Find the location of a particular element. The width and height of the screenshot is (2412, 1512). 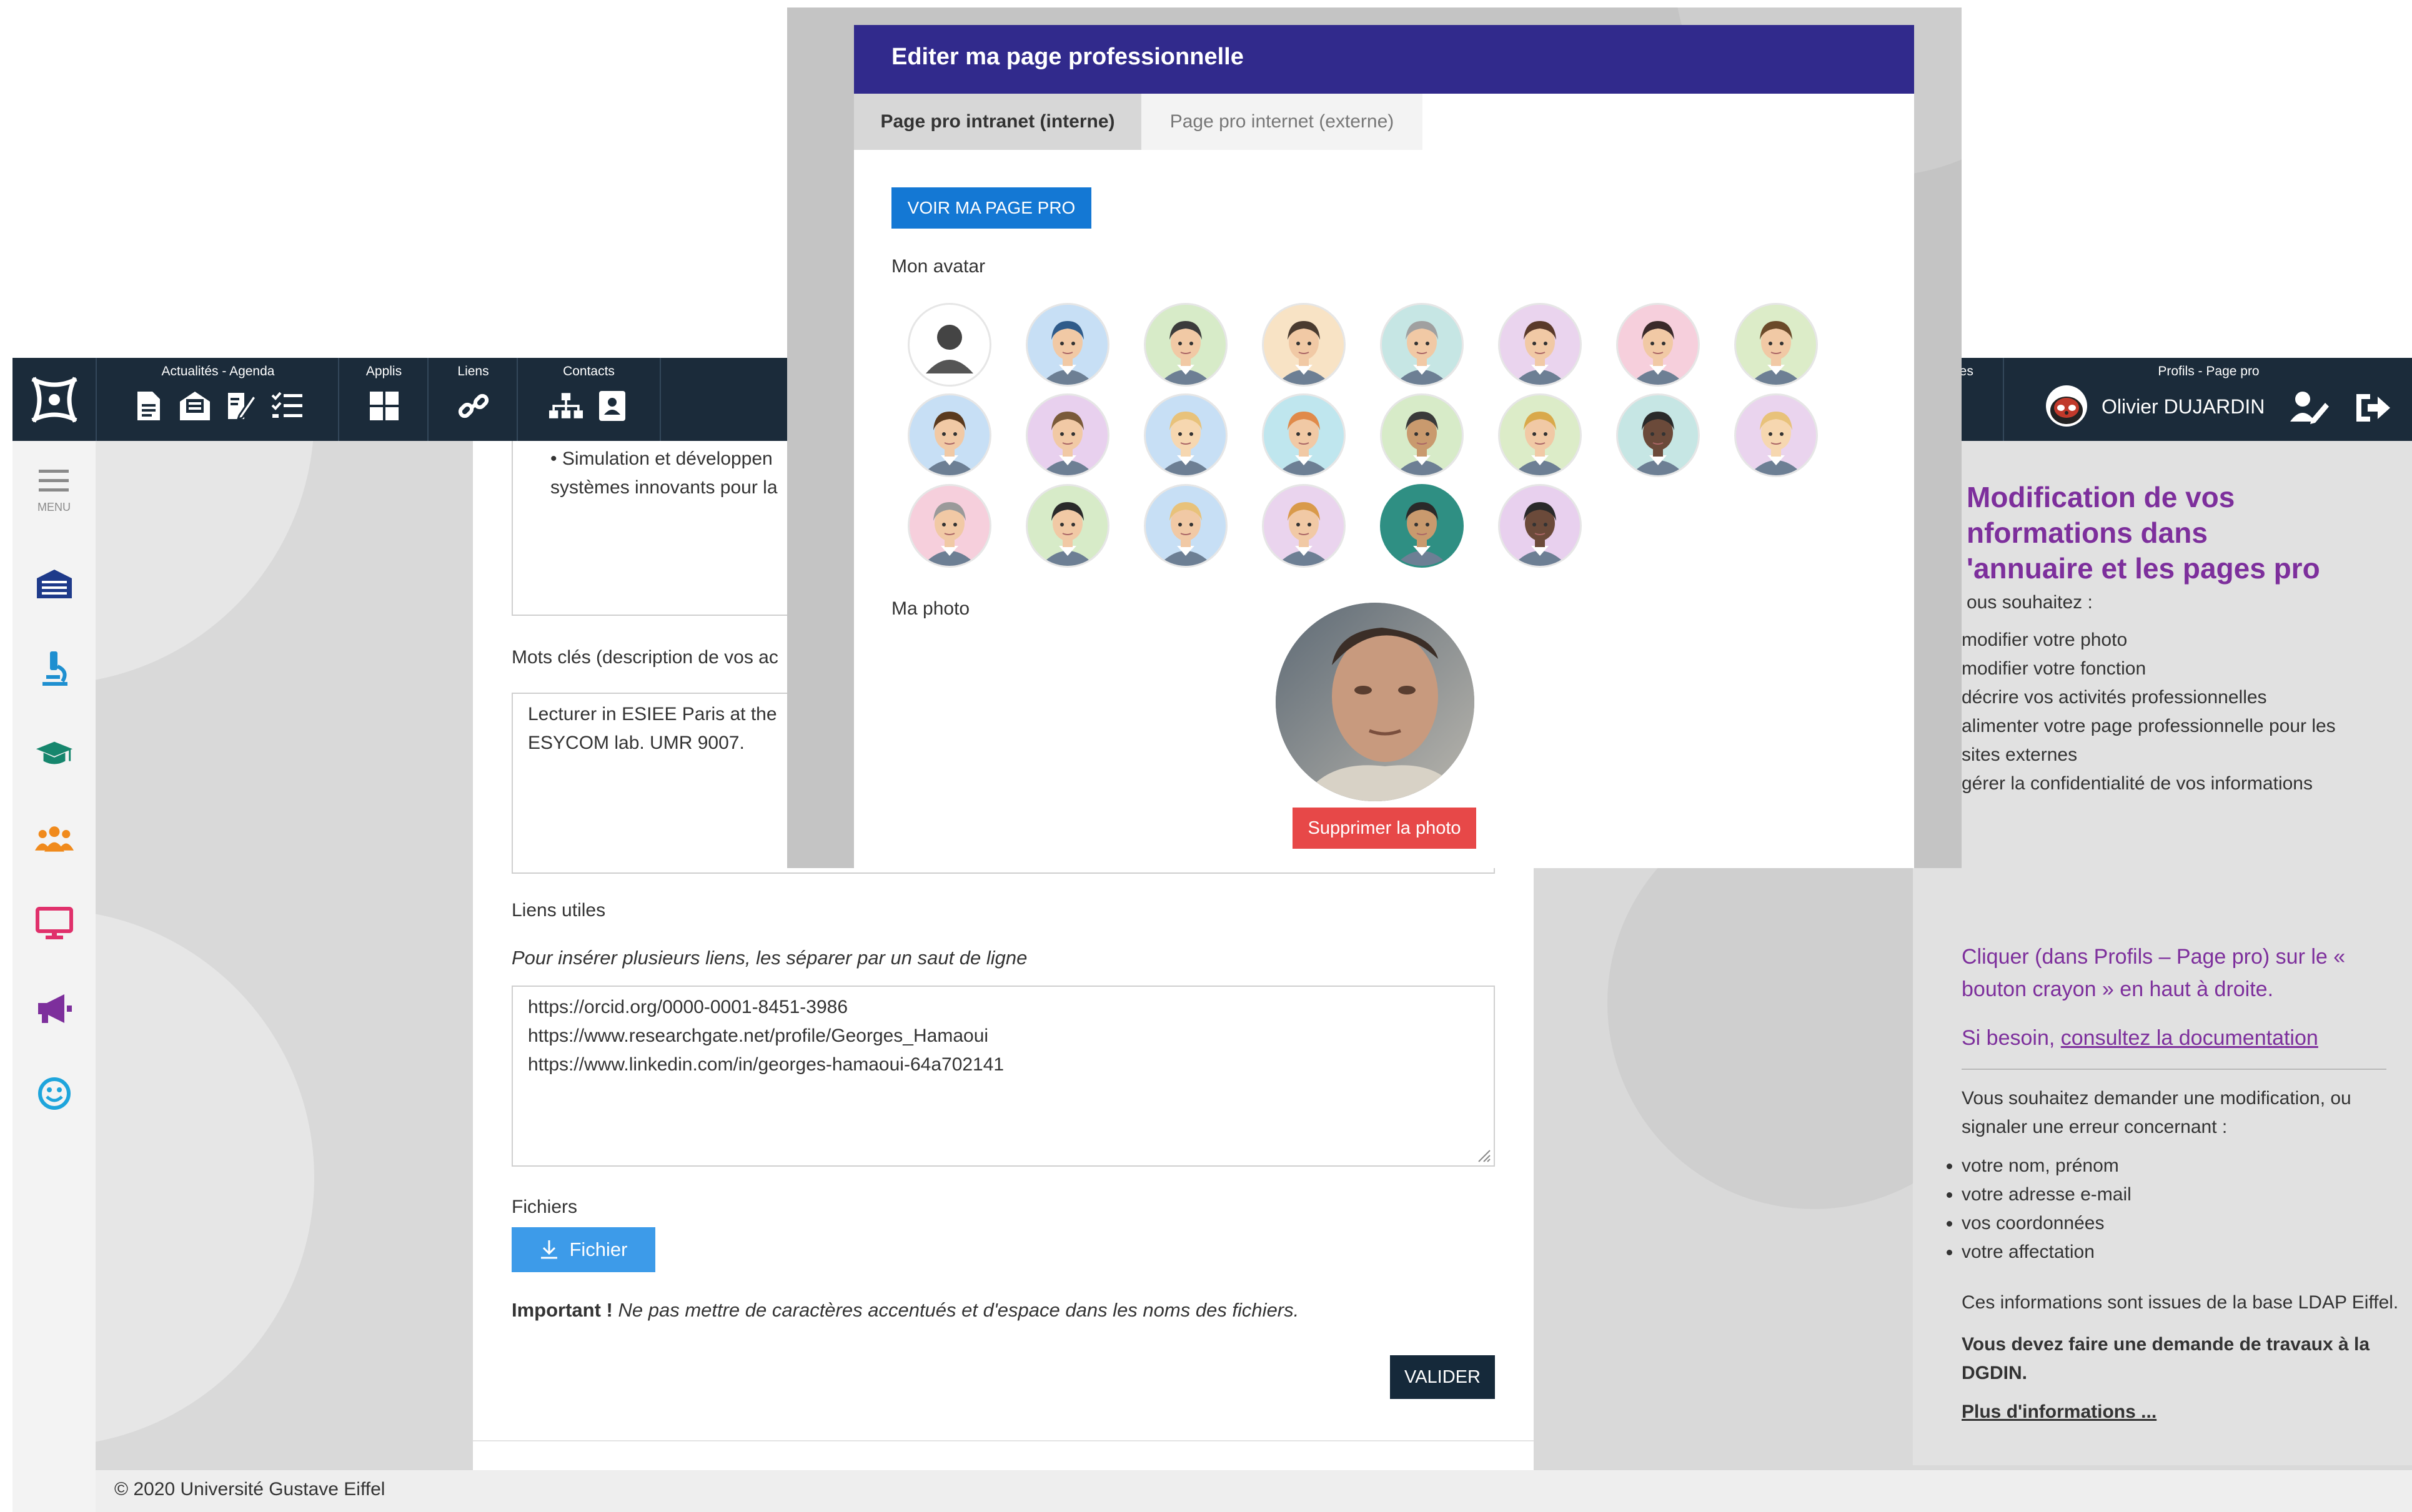

document-icon is located at coordinates (149, 406).